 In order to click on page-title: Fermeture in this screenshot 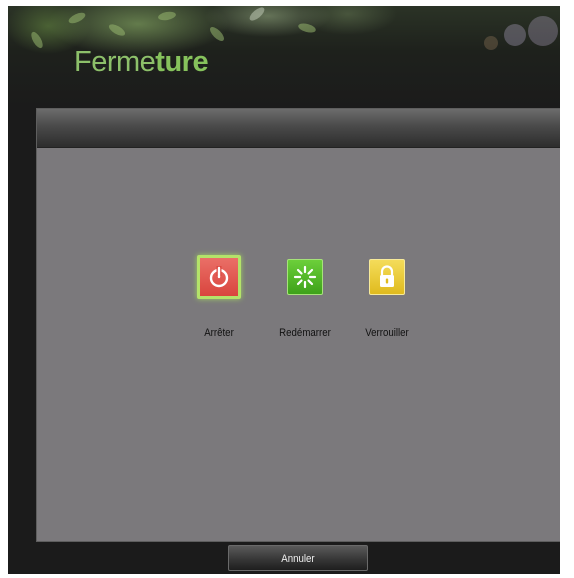, I will do `click(141, 62)`.